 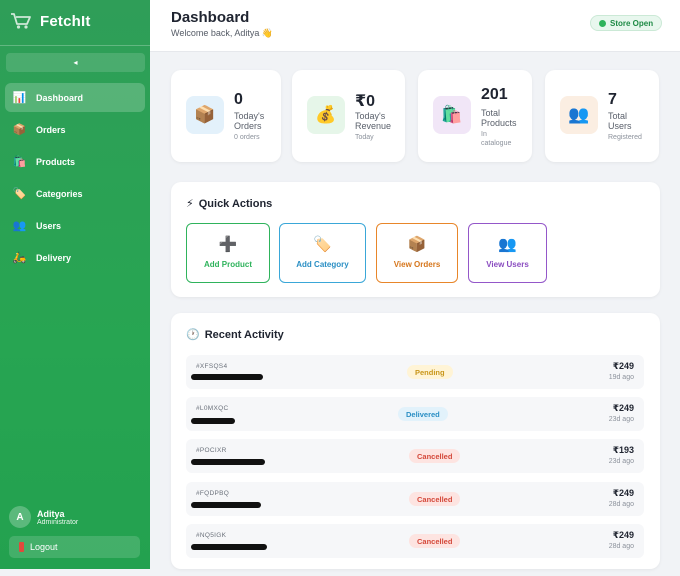 I want to click on sidebar-item-label: Categories, so click(x=59, y=193).